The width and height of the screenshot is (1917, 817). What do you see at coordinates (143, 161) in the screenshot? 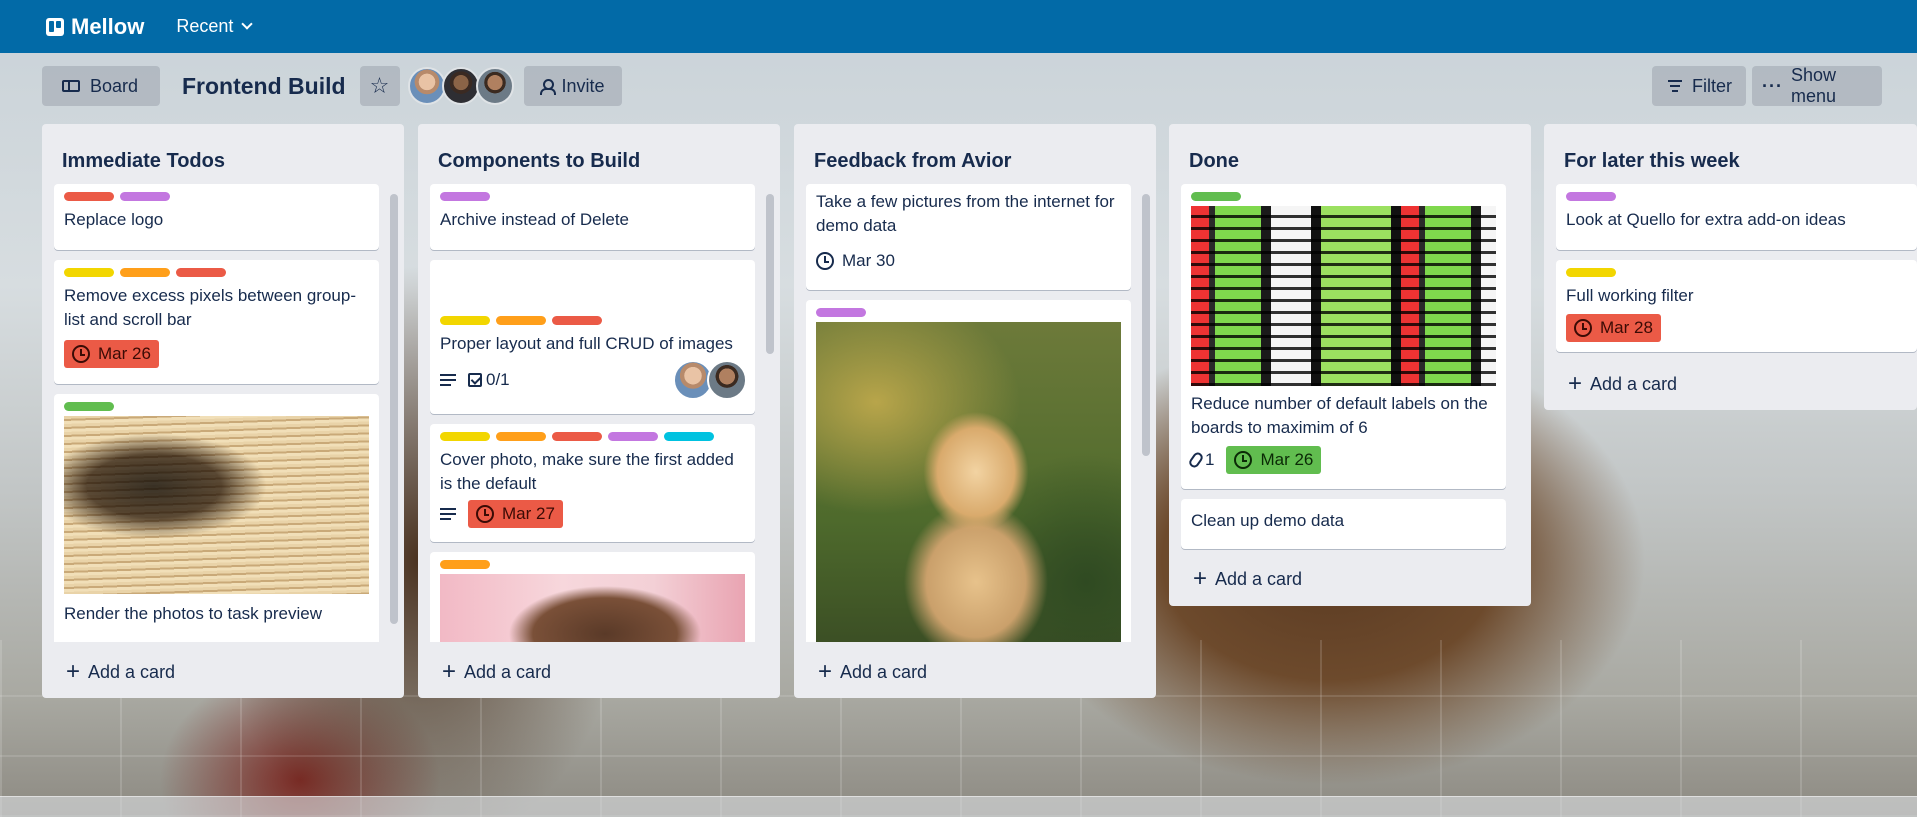
I see `list-title: Immediate Todos` at bounding box center [143, 161].